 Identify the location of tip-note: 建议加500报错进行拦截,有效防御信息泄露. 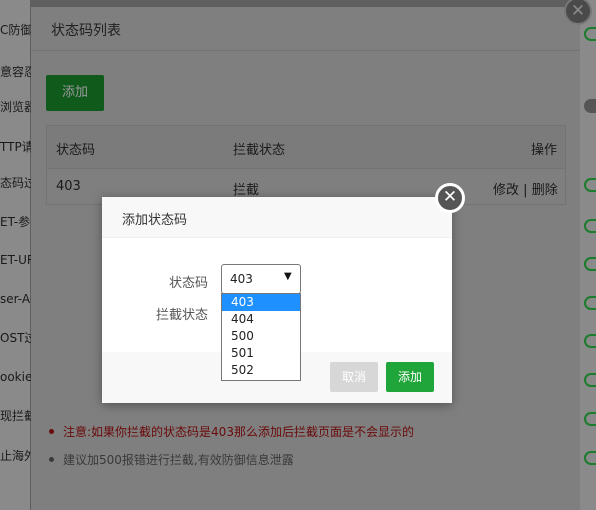
(231, 459).